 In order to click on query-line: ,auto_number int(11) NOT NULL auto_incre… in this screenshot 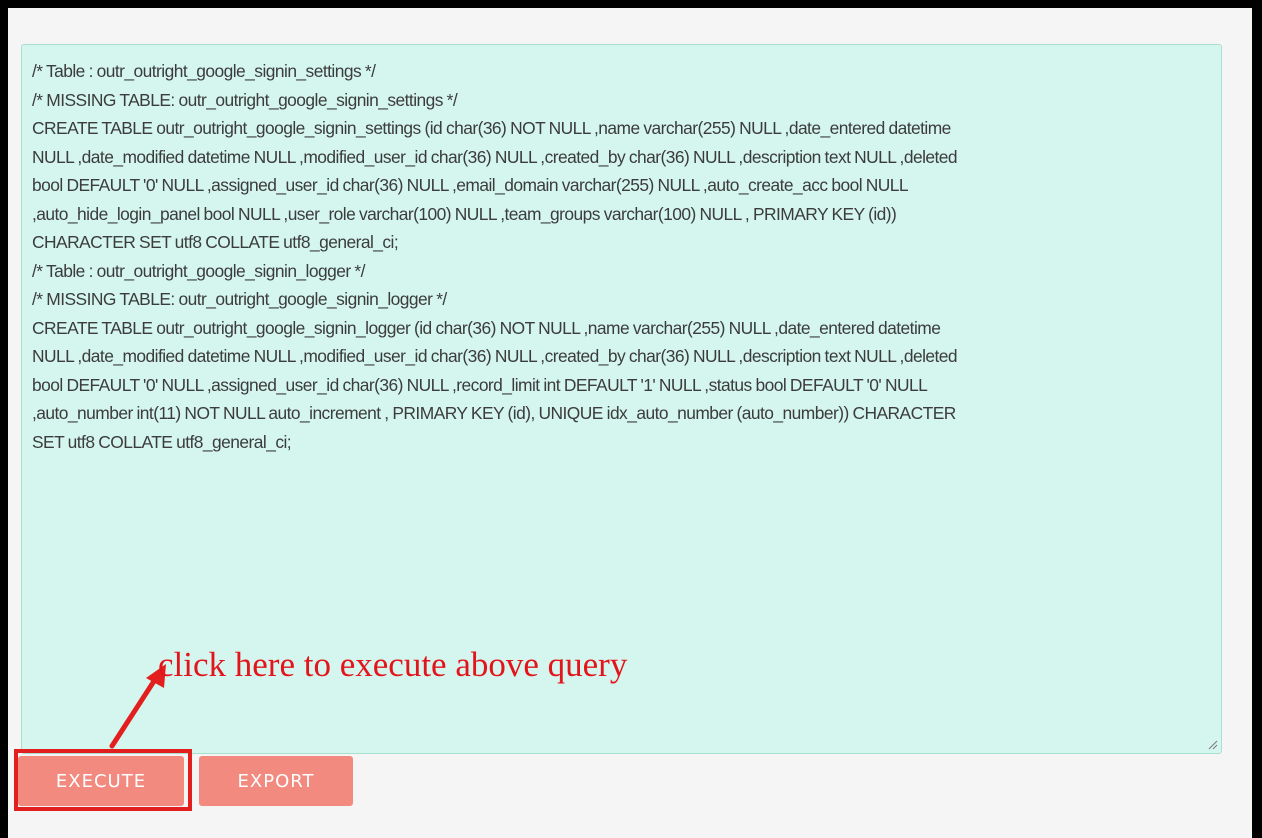, I will do `click(494, 413)`.